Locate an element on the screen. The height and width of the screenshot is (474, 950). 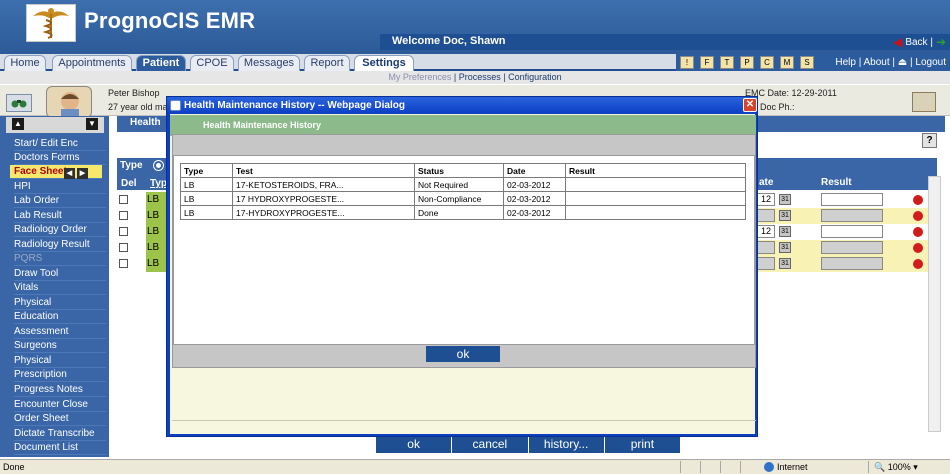
type-label: Type is located at coordinates (131, 165).